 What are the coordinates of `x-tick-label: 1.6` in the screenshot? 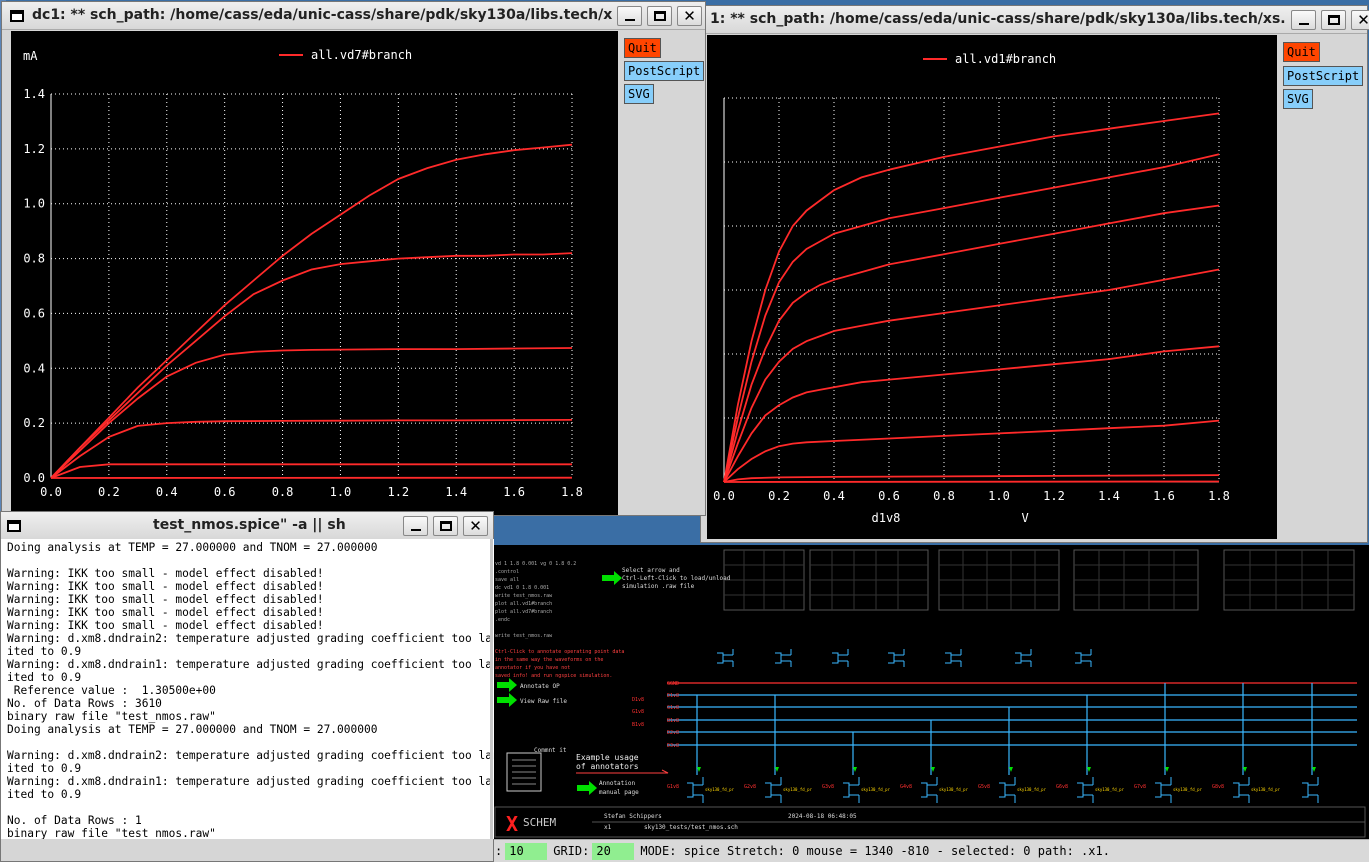 It's located at (514, 492).